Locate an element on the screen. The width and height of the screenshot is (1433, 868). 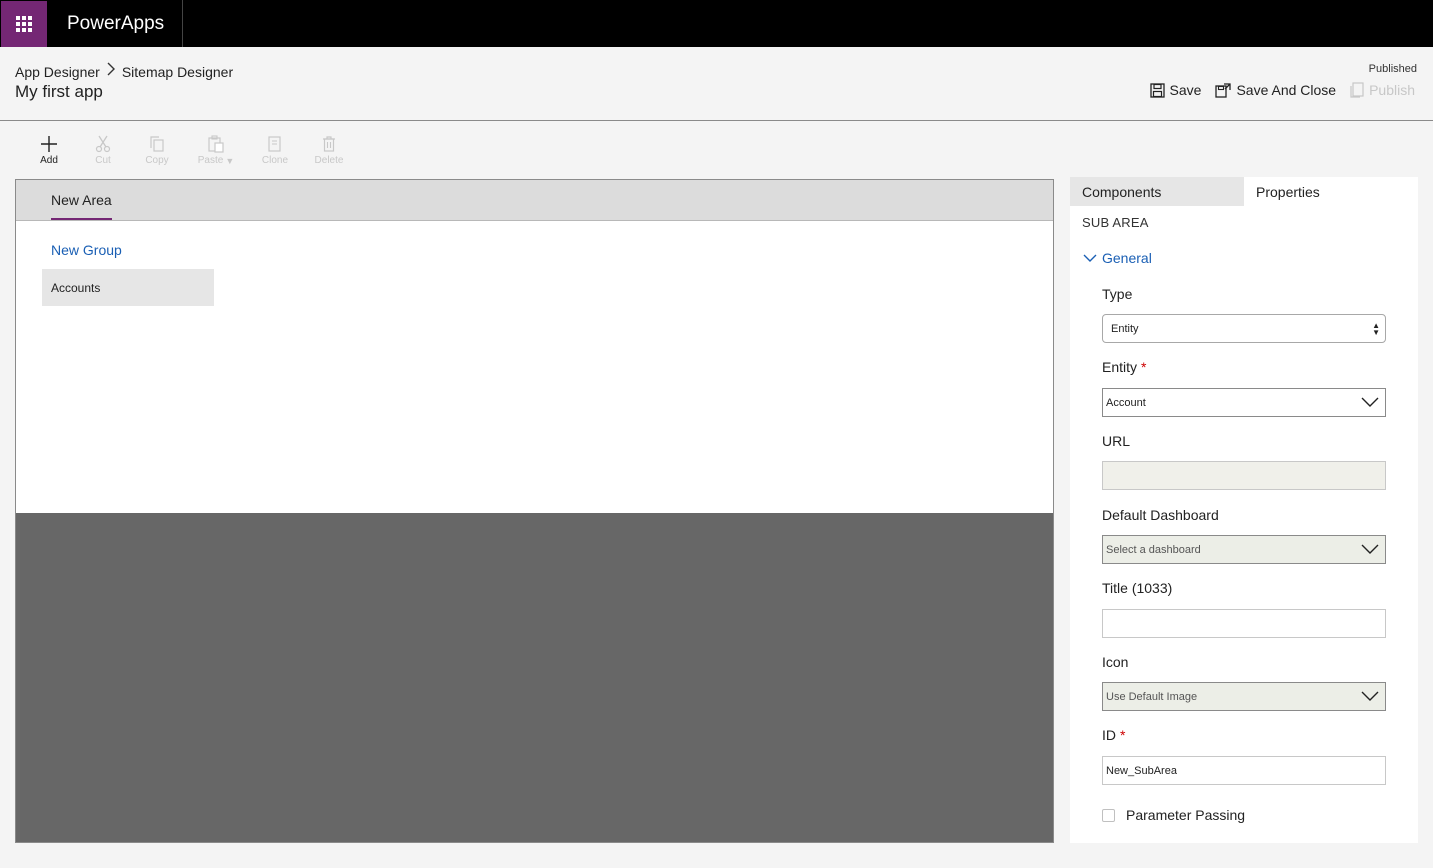
type-select: Entity ▲ ▼ is located at coordinates (1244, 328).